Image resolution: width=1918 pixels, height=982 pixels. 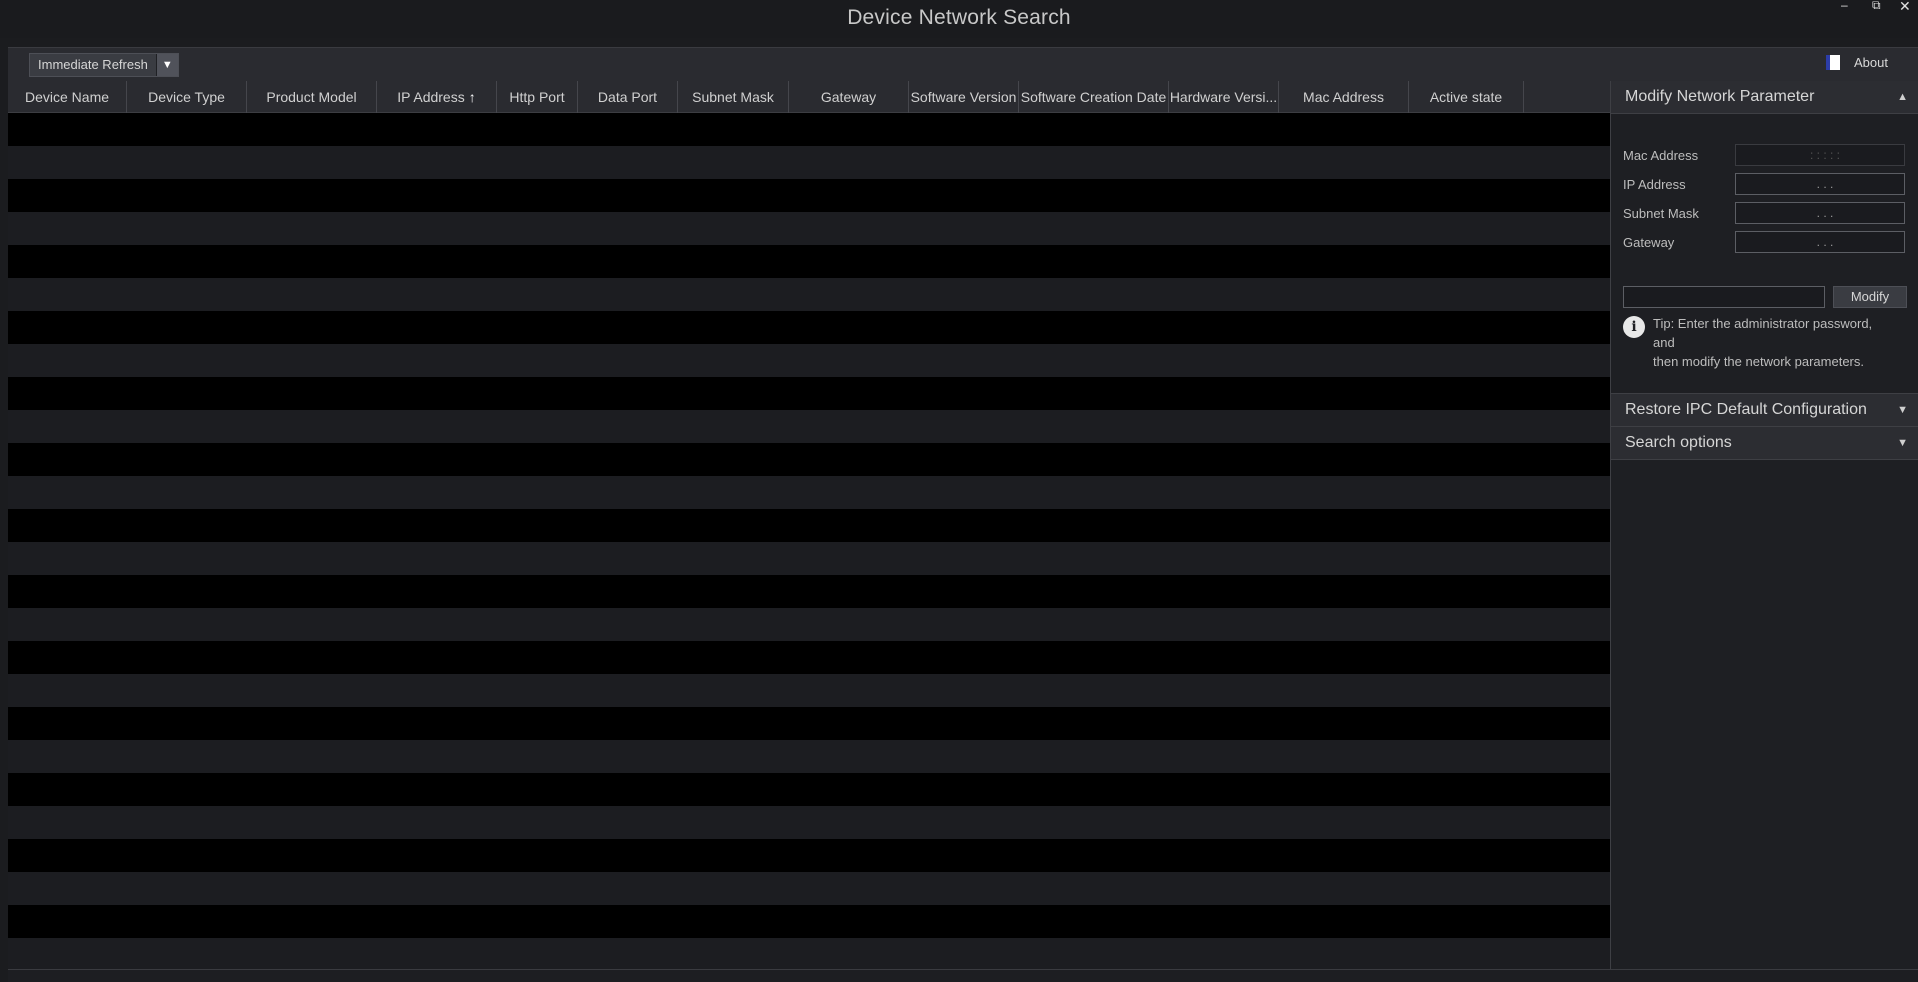 What do you see at coordinates (1764, 97) in the screenshot?
I see `modify-network-parameter-header: Modify Network Parameter ▲` at bounding box center [1764, 97].